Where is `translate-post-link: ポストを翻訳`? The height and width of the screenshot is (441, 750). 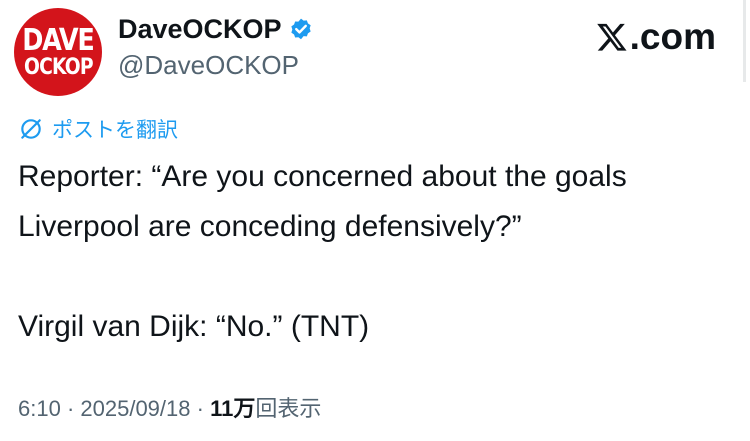
translate-post-link: ポストを翻訳 is located at coordinates (98, 129).